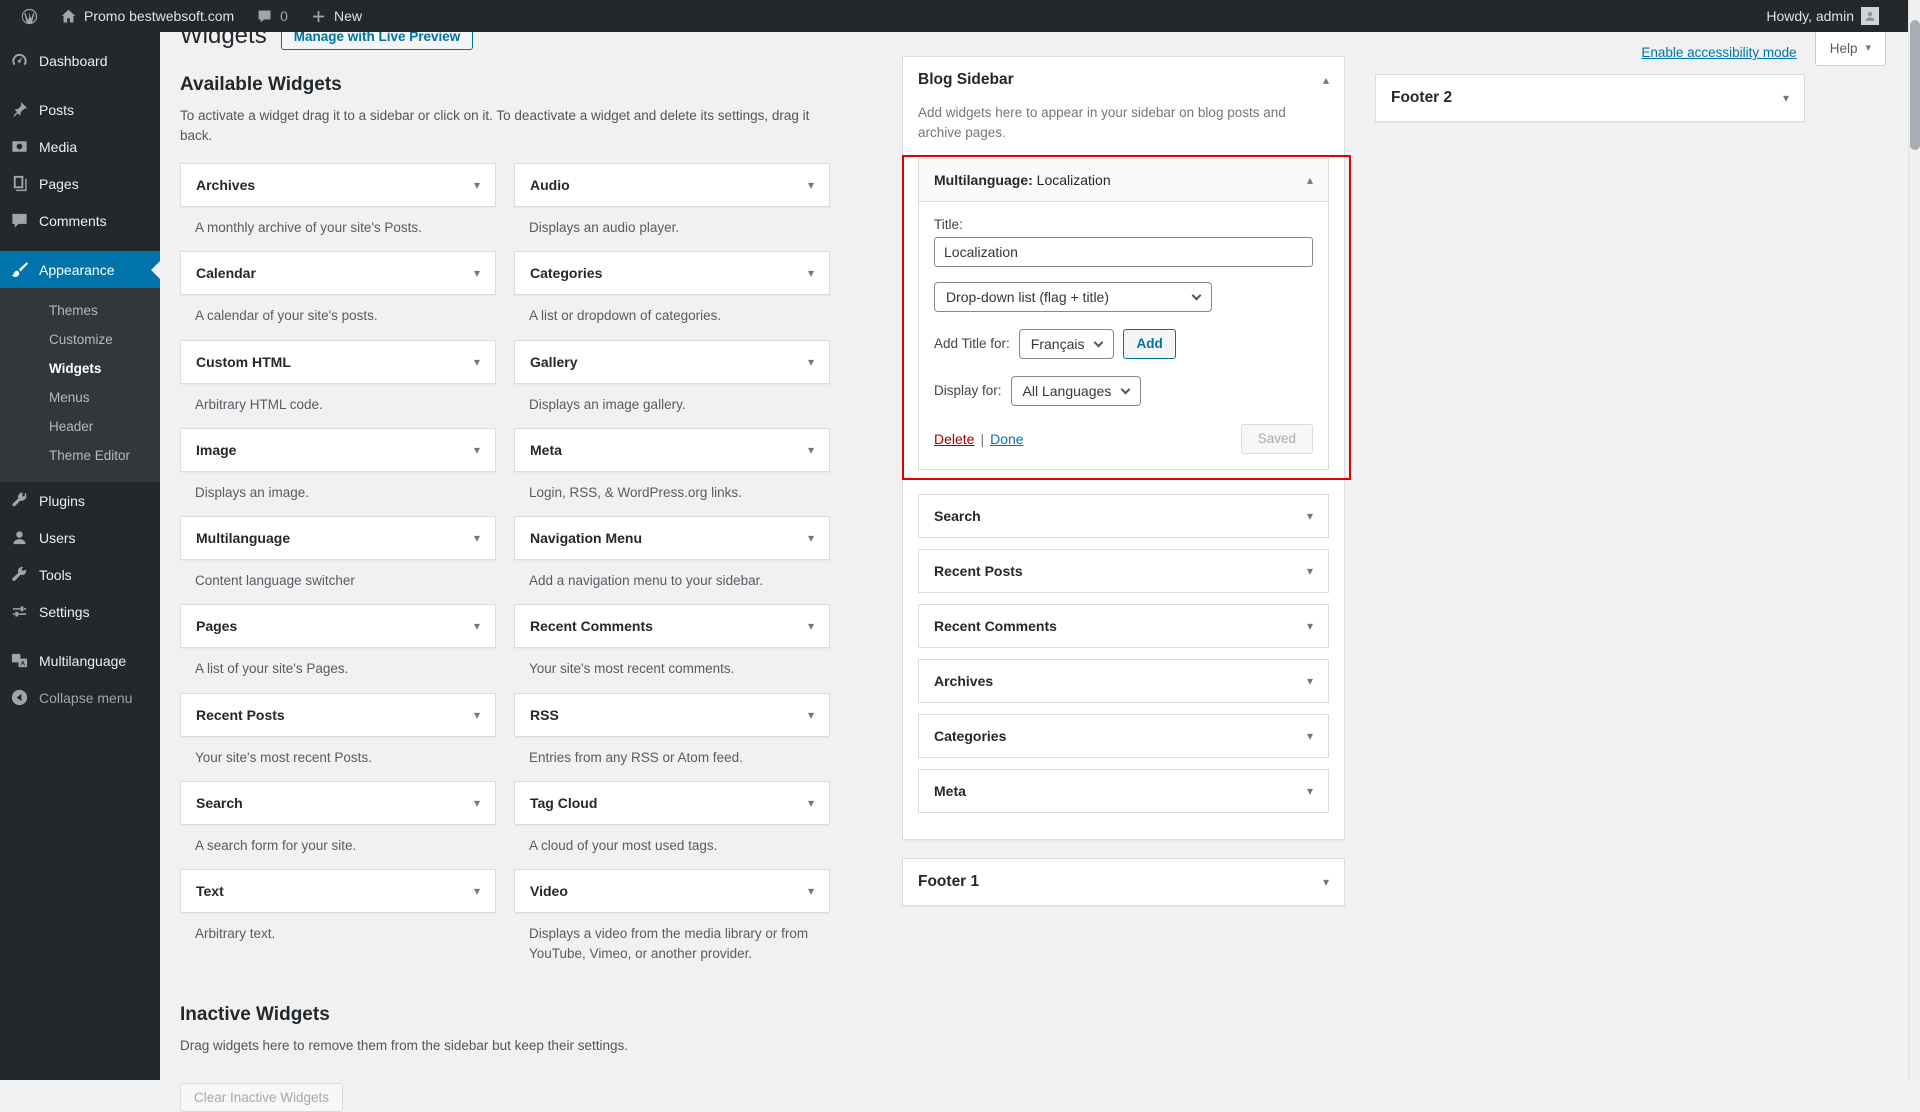 The height and width of the screenshot is (1112, 1920). What do you see at coordinates (338, 891) in the screenshot?
I see `available-widget-card: Text ▾` at bounding box center [338, 891].